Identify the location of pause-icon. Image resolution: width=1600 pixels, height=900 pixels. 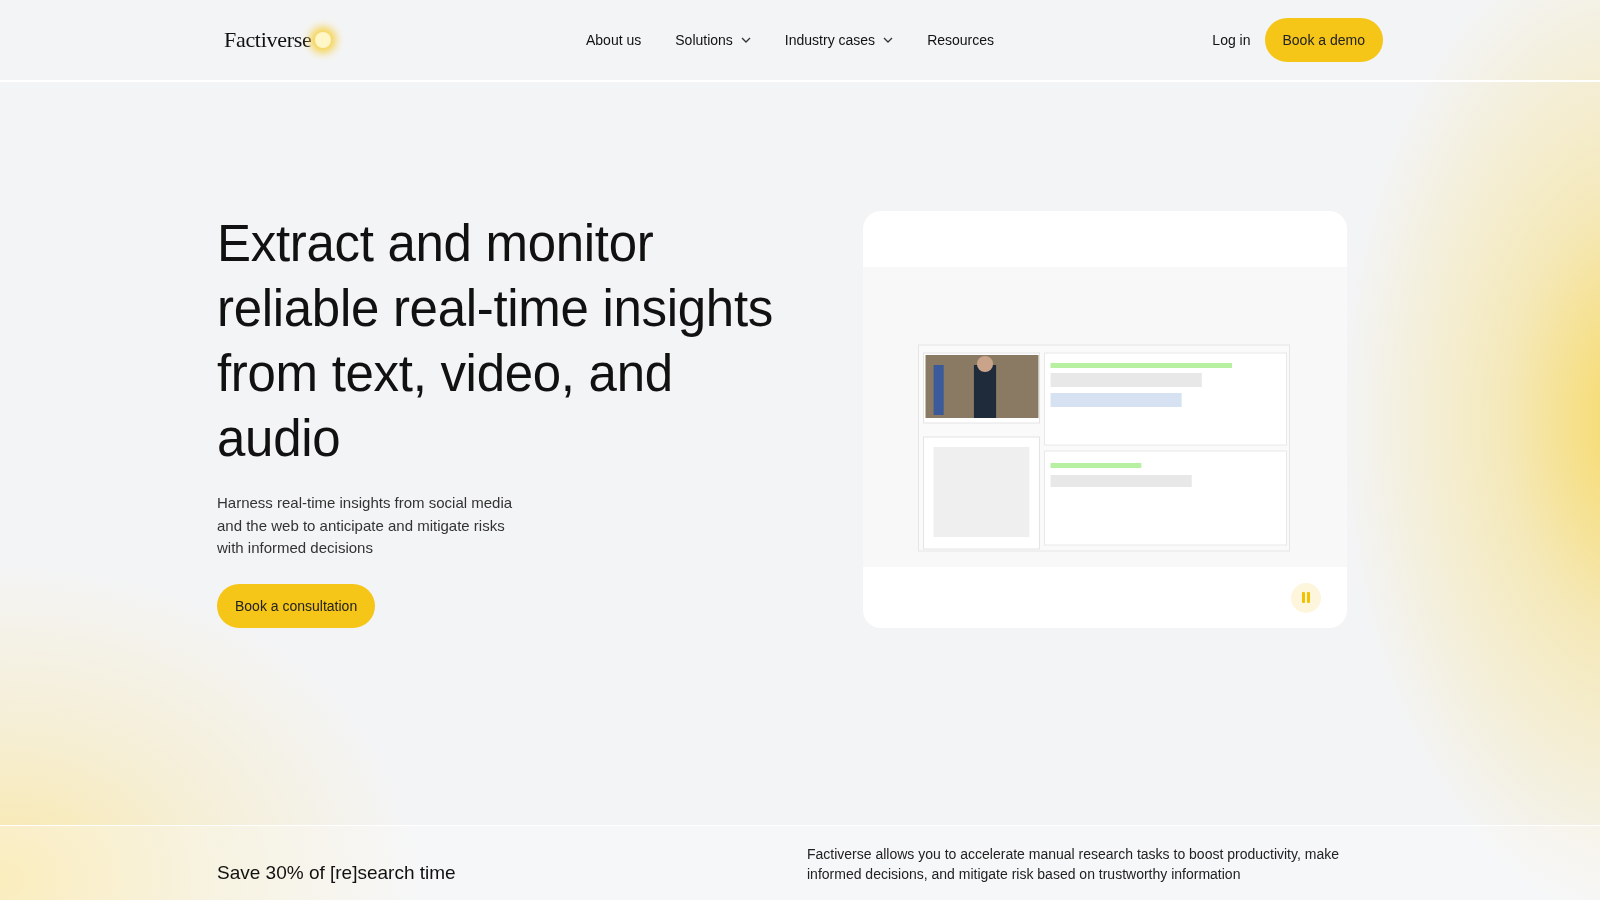
(1306, 597).